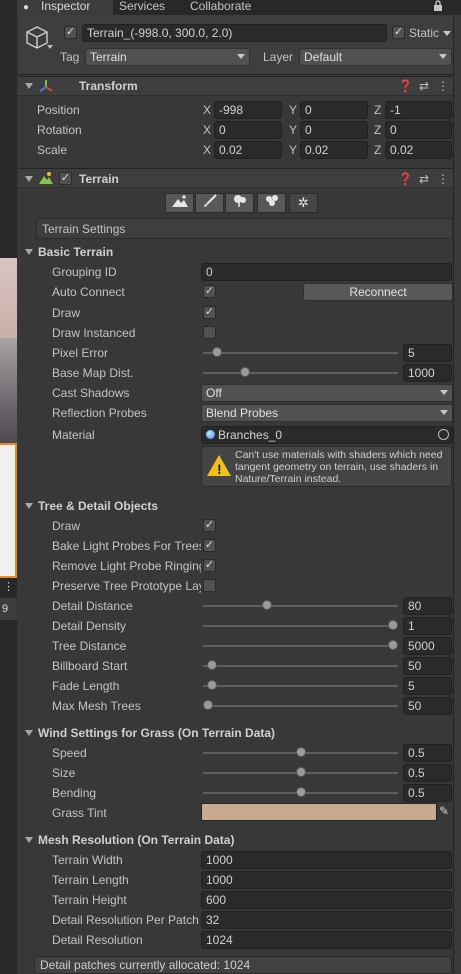 This screenshot has width=461, height=974. I want to click on grass-tint-color-field, so click(319, 812).